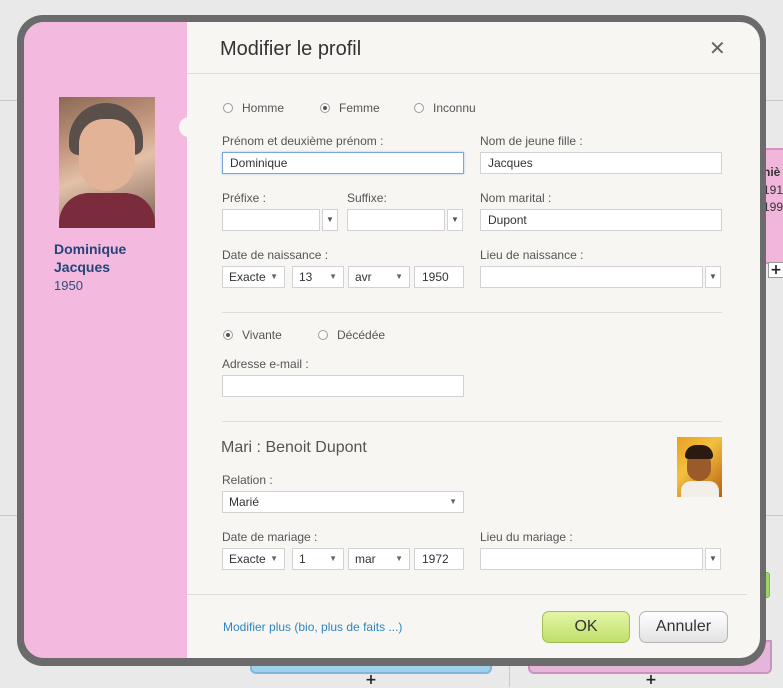  I want to click on select-value: 1, so click(302, 559).